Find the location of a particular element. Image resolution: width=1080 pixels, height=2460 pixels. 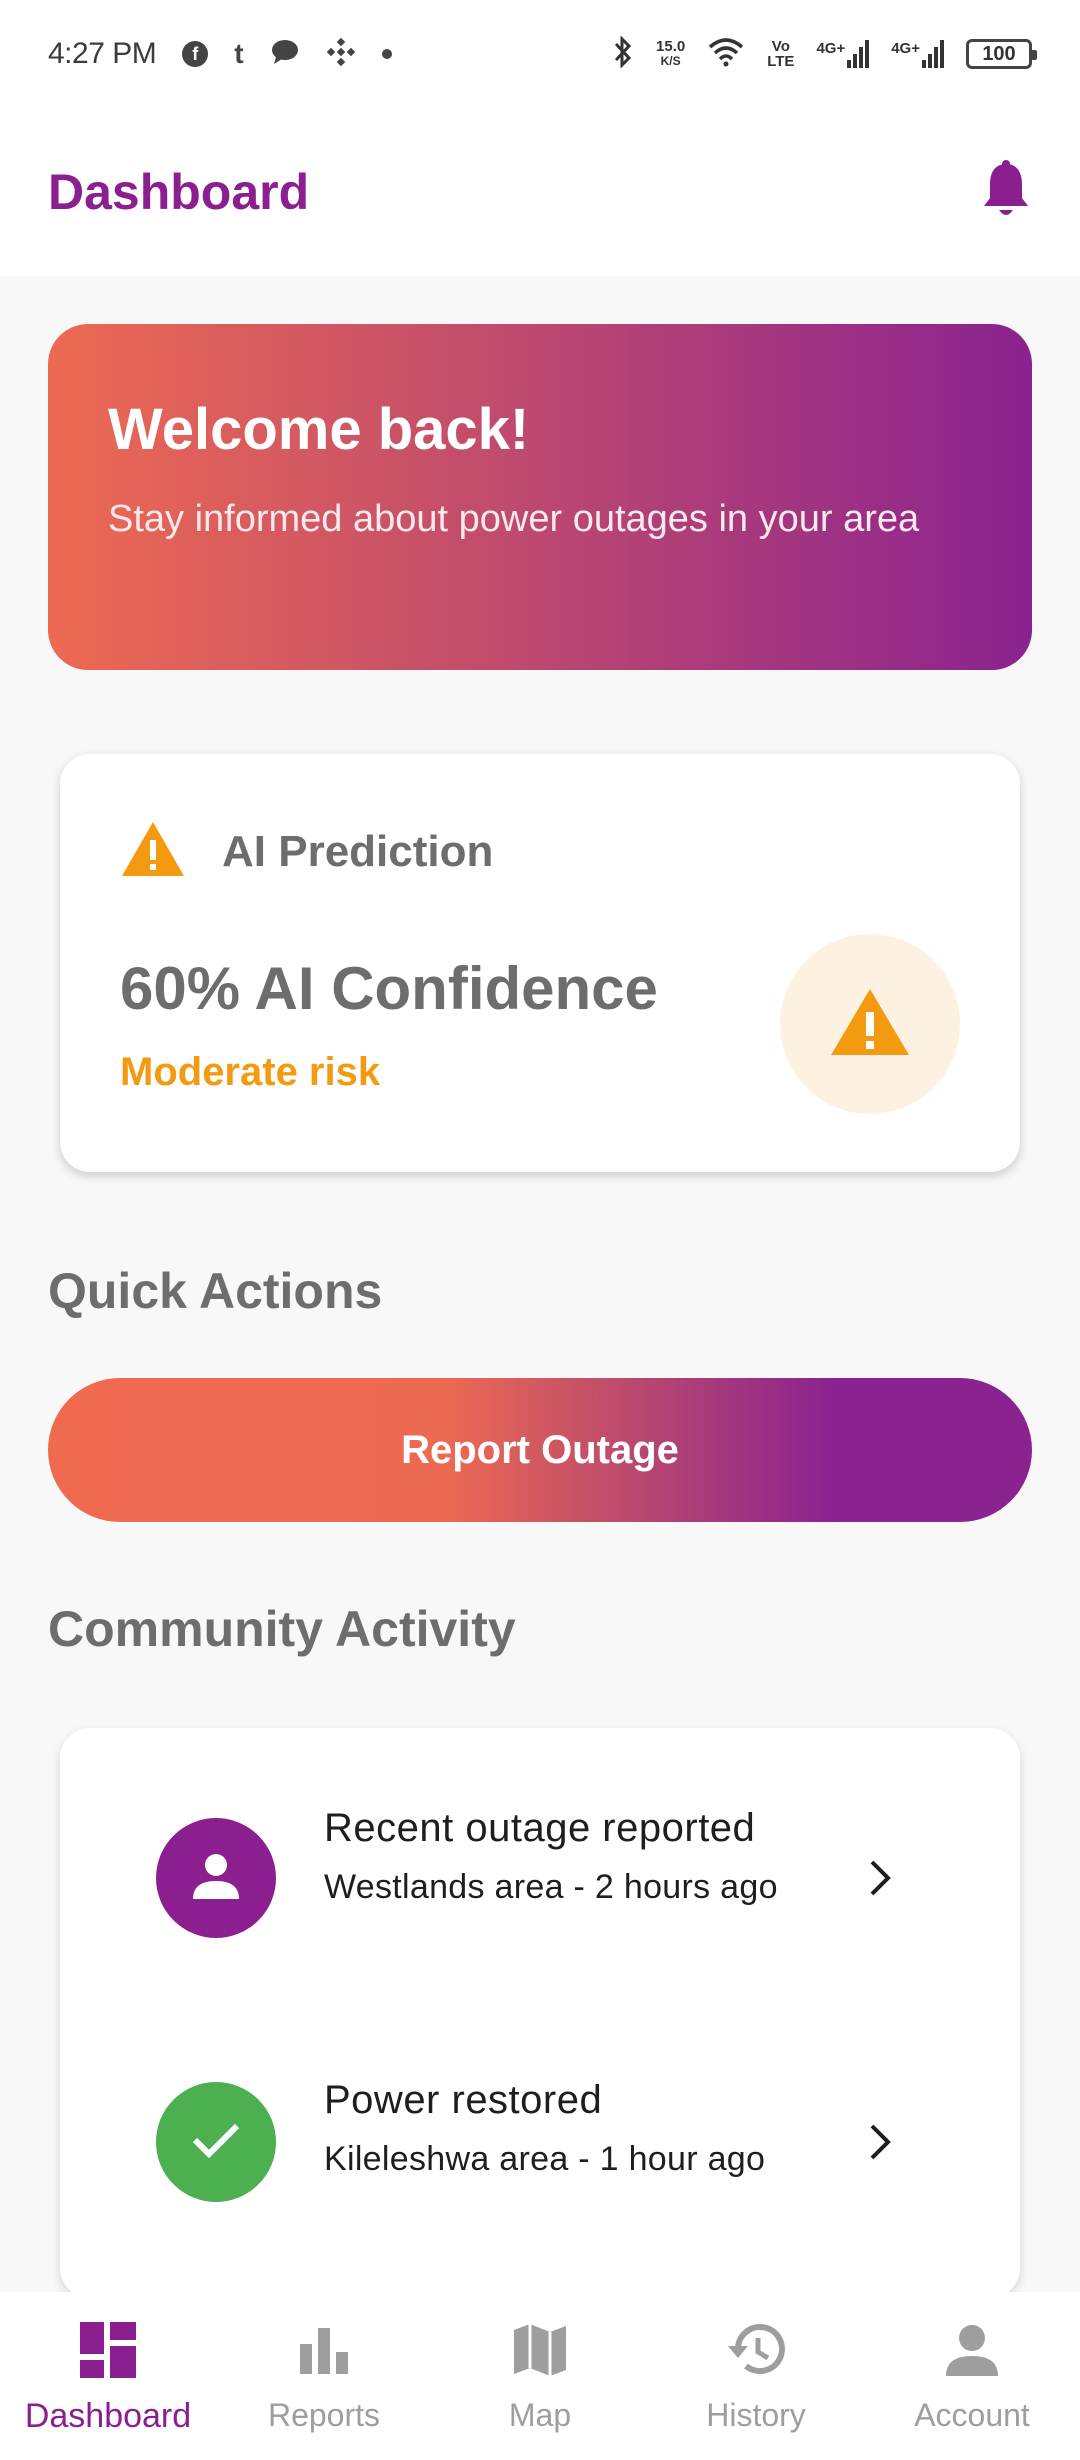

nav-label: Reports is located at coordinates (324, 2415).